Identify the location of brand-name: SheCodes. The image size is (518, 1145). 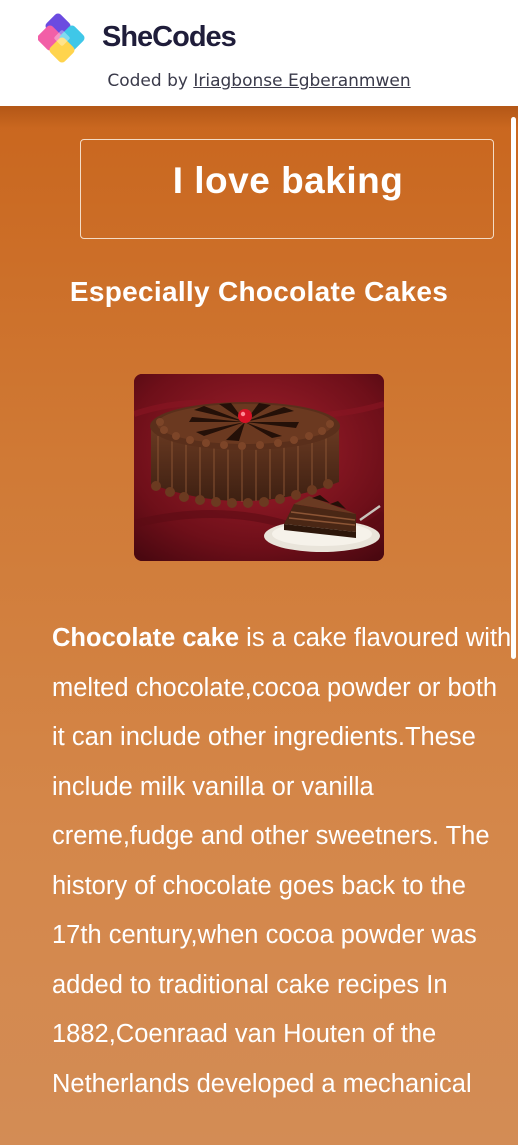
(169, 37).